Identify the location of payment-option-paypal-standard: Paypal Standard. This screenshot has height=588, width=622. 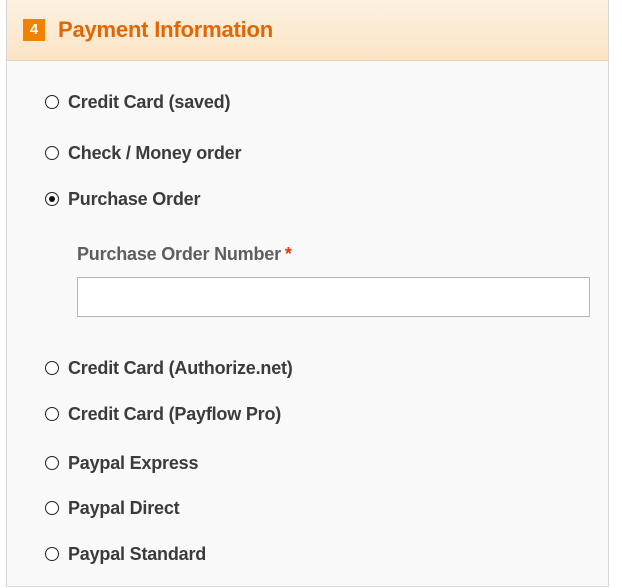
(125, 554).